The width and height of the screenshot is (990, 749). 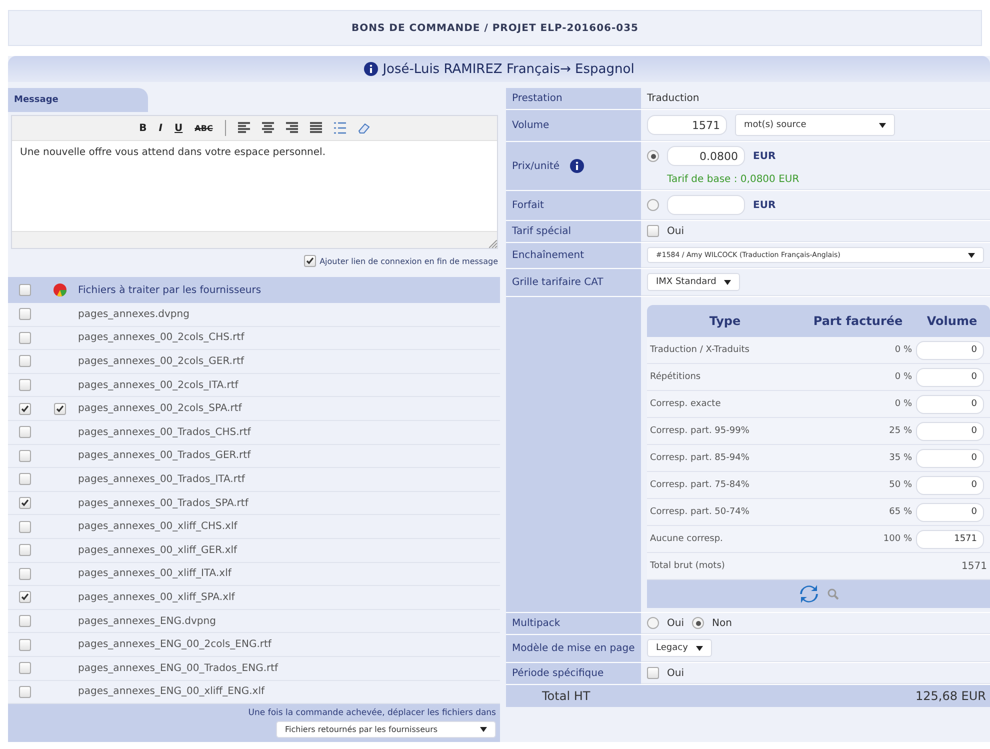 I want to click on table-cell-text: Traduction / X-Traduits, so click(x=699, y=350).